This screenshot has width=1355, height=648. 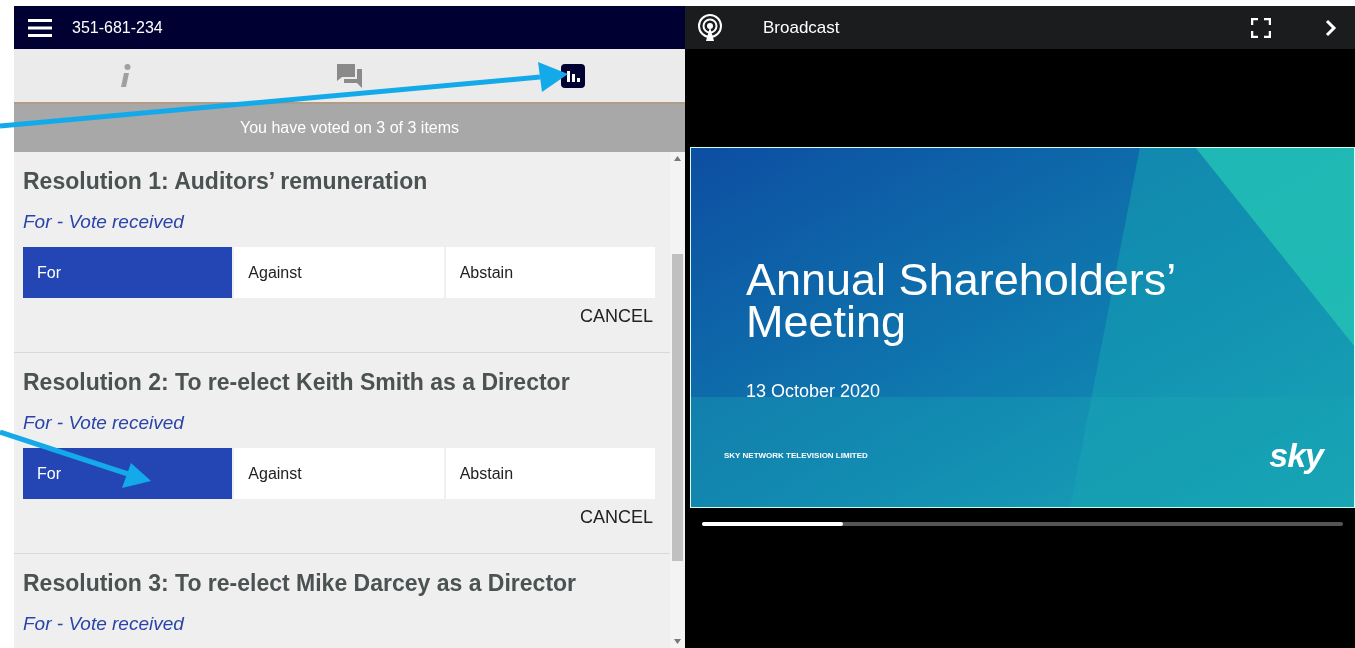 I want to click on logo: sky, so click(x=1296, y=455).